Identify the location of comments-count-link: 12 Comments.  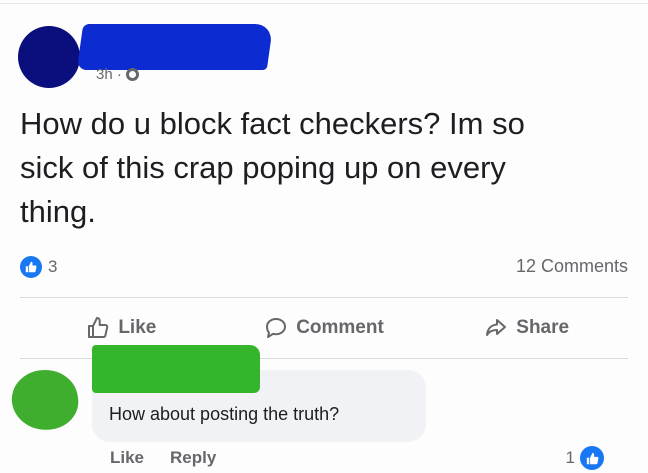
(572, 266).